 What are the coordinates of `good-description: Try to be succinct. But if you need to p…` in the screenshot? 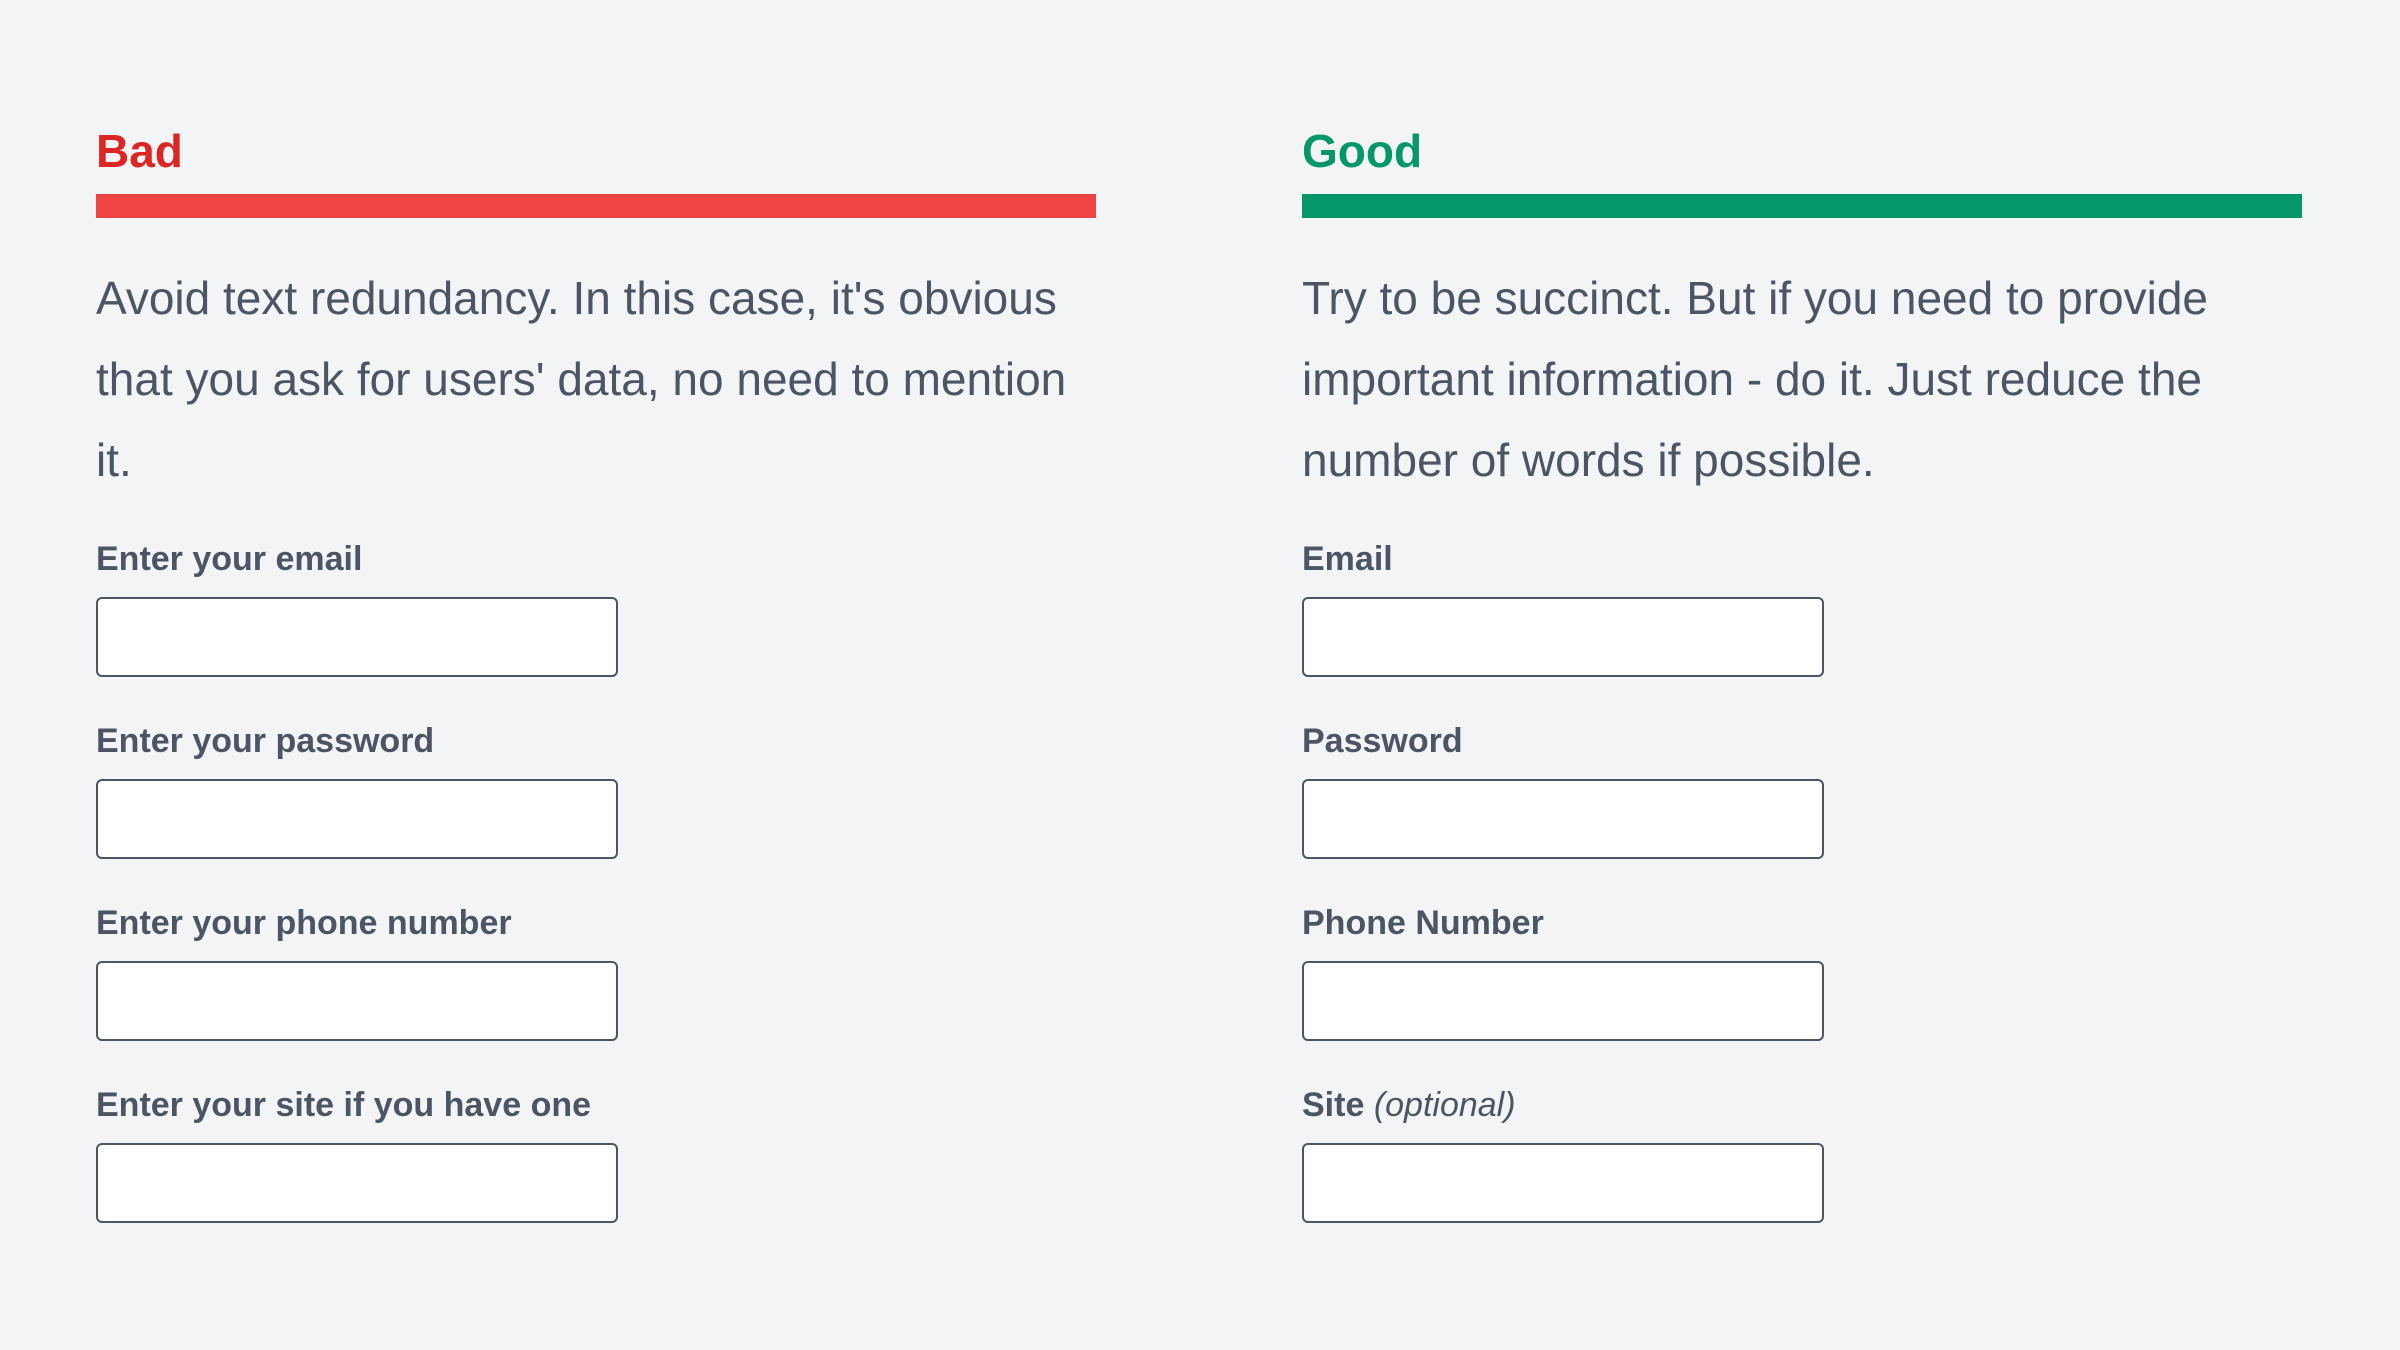 It's located at (1755, 379).